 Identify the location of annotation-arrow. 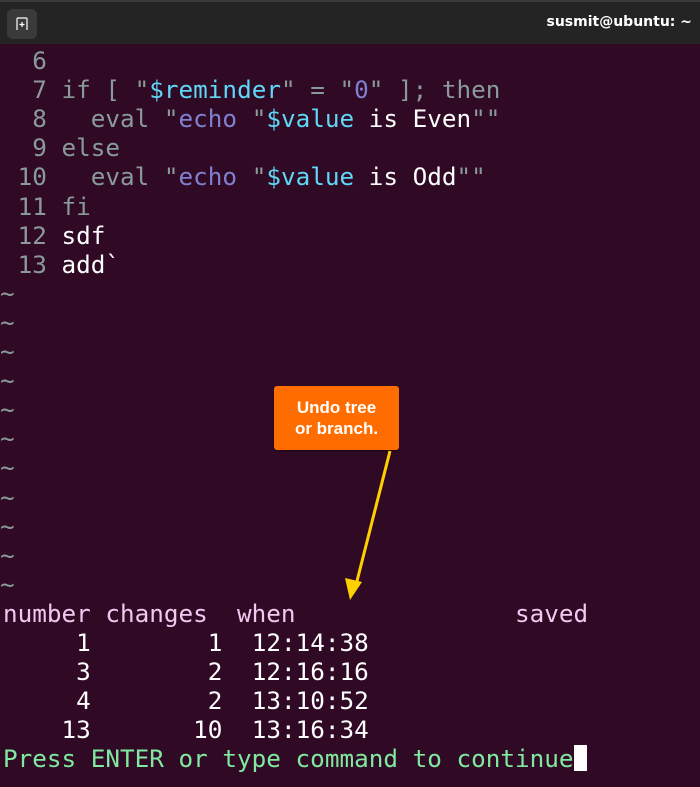
(368, 525).